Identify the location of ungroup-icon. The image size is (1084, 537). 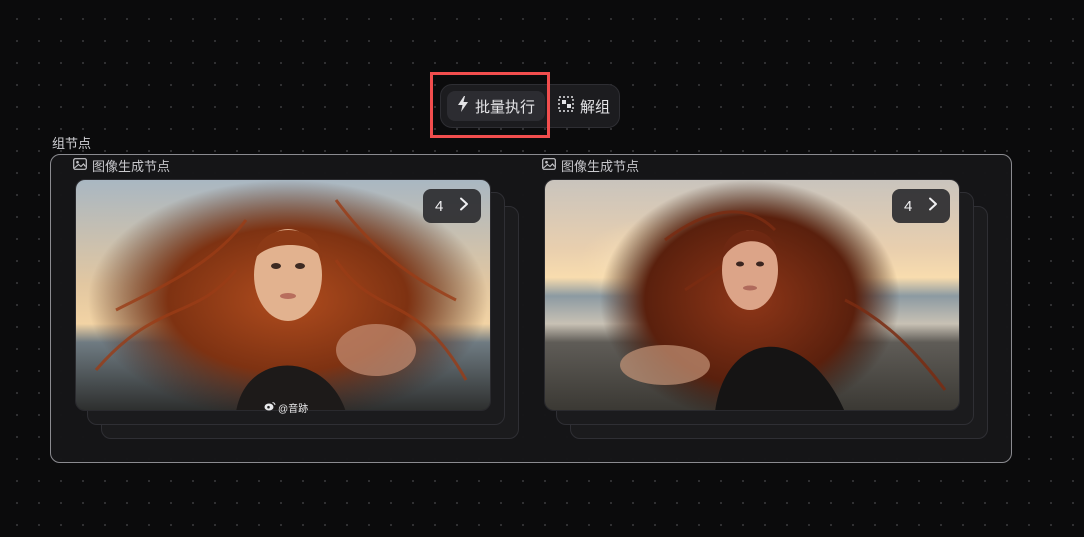
(566, 106).